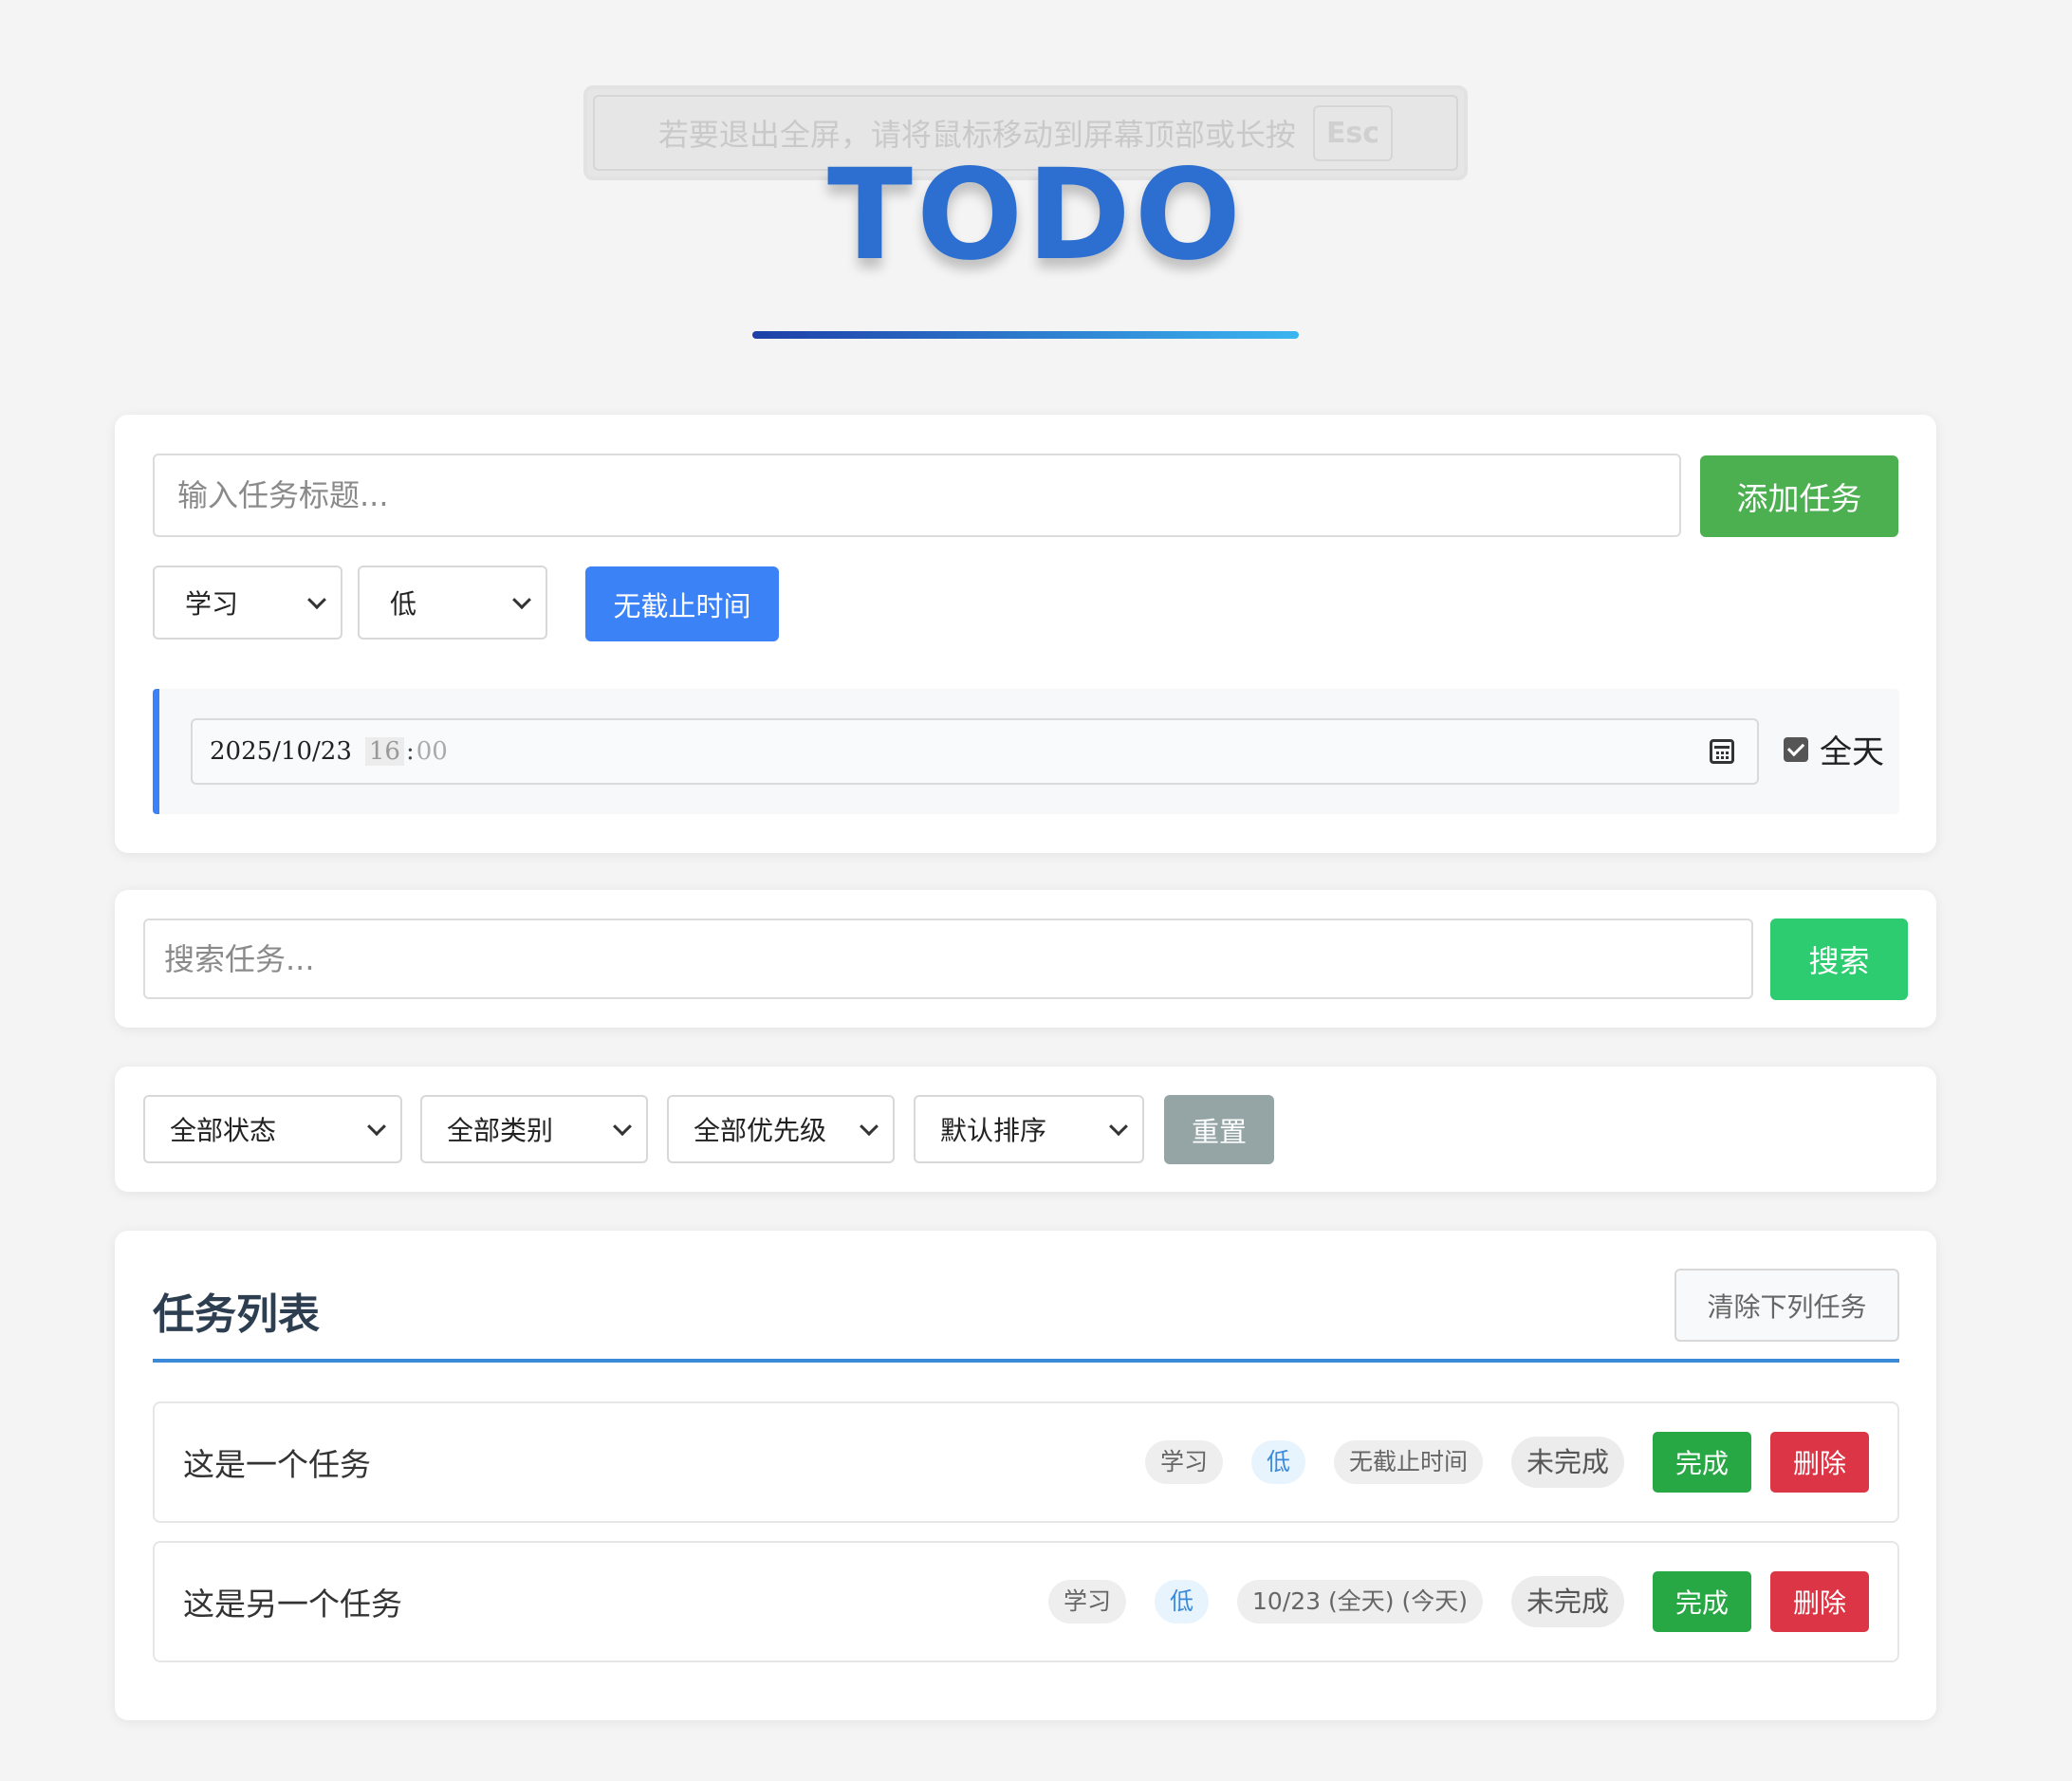 The height and width of the screenshot is (1781, 2072). I want to click on clear-tasks-button: 清除下列任务, so click(1786, 1305).